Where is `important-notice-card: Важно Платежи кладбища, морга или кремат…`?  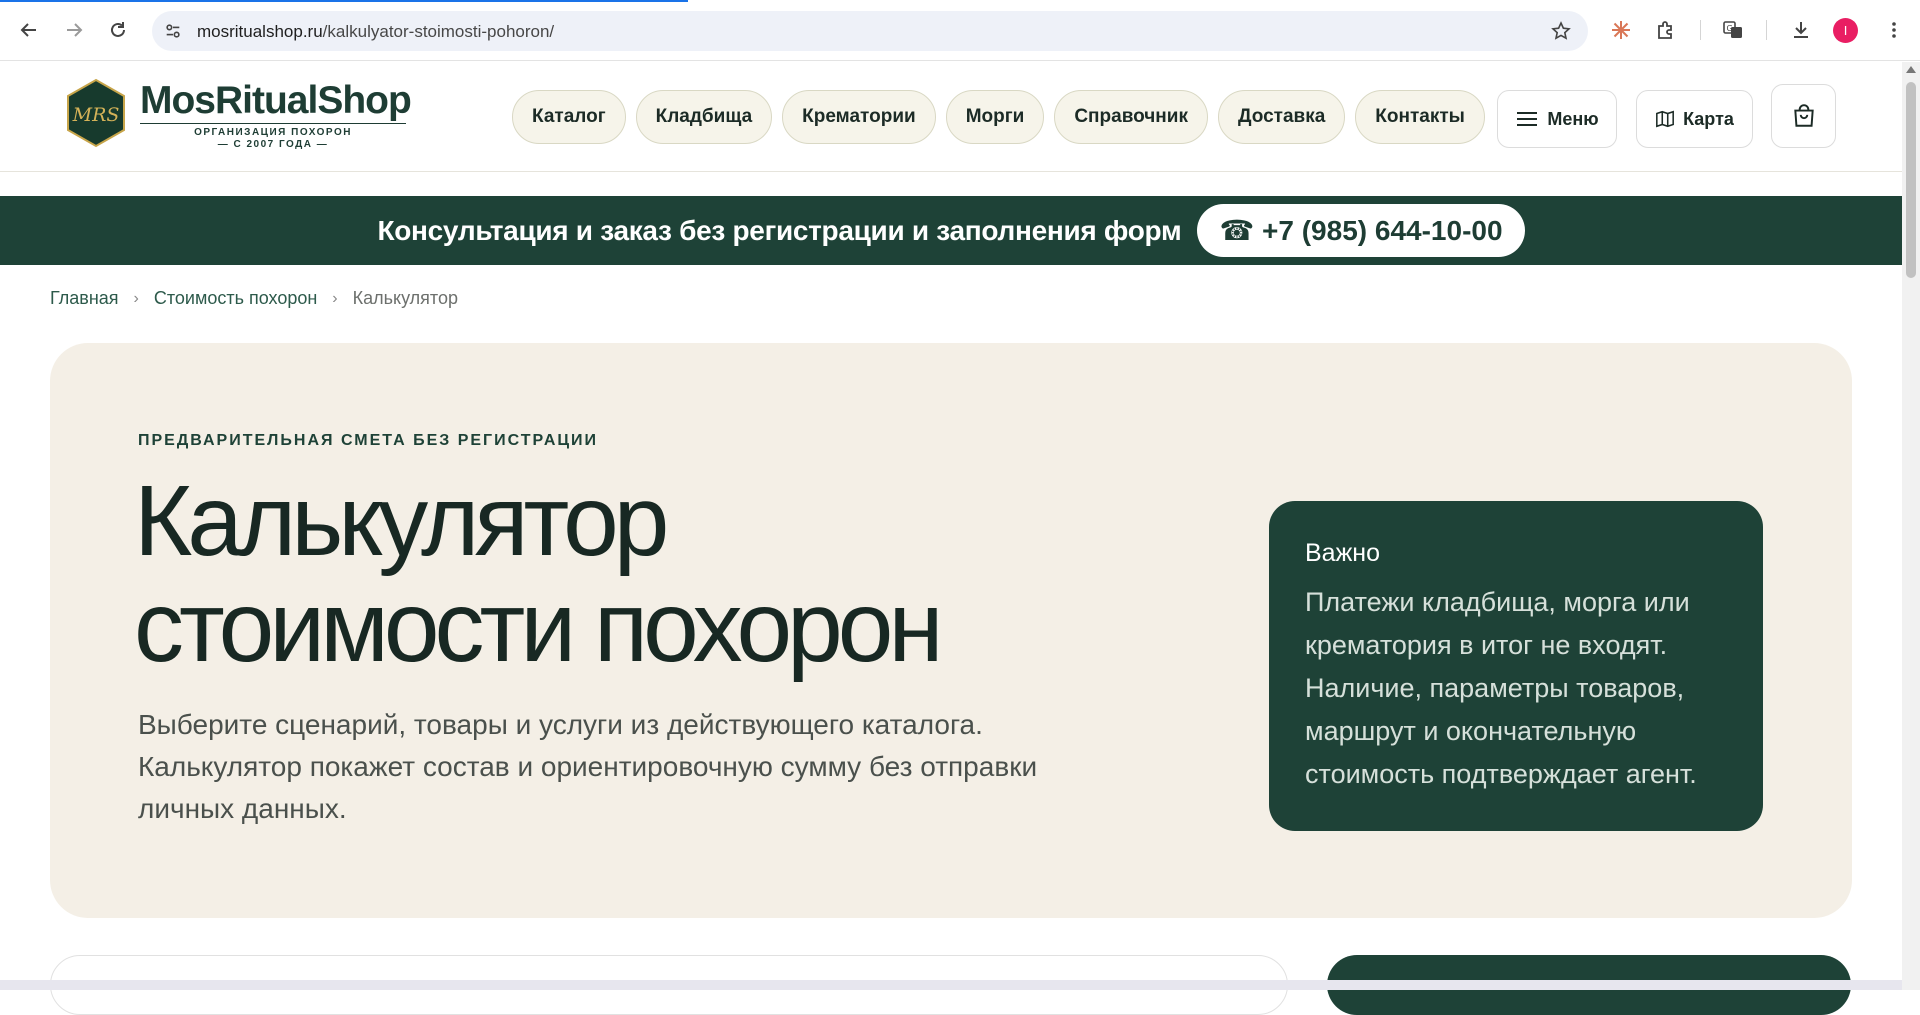
important-notice-card: Важно Платежи кладбища, морга или кремат… is located at coordinates (1516, 666).